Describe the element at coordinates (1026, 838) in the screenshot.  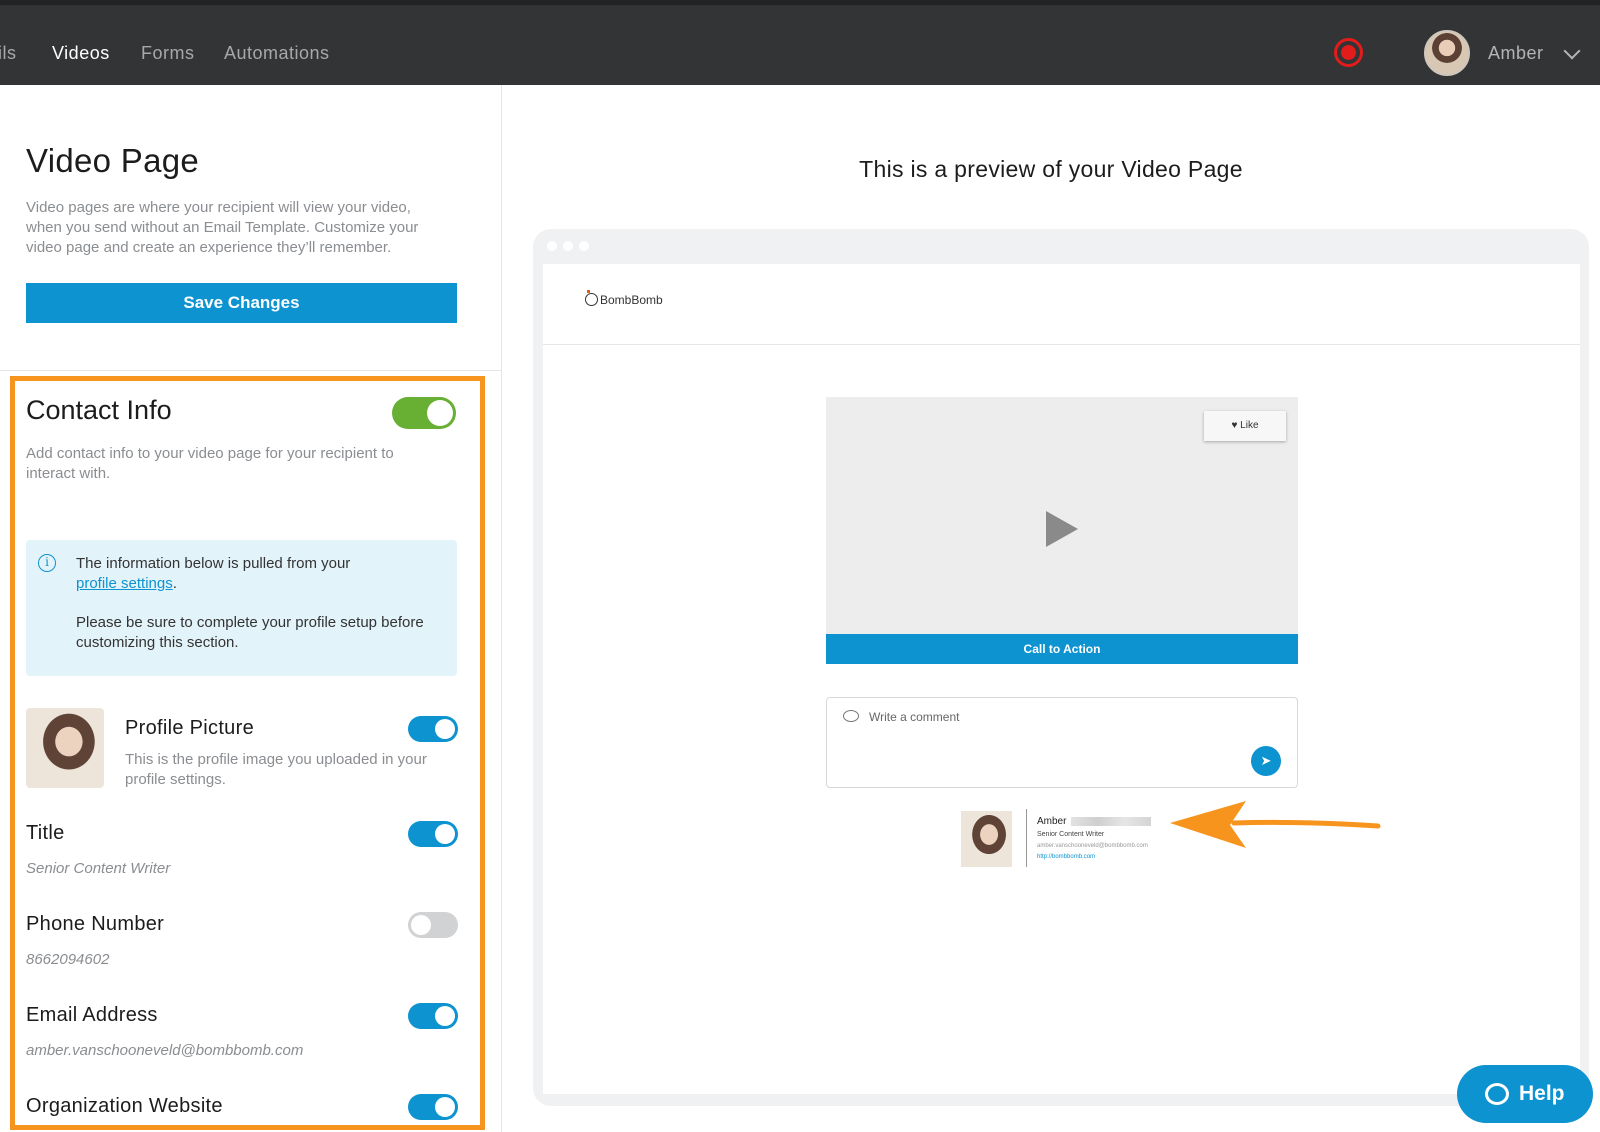
I see `signature-divider` at that location.